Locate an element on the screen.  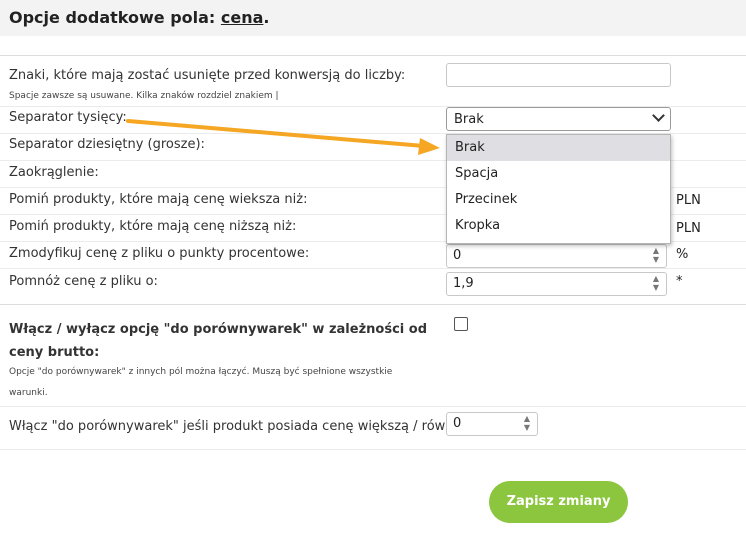
multiply-unit: * is located at coordinates (679, 281).